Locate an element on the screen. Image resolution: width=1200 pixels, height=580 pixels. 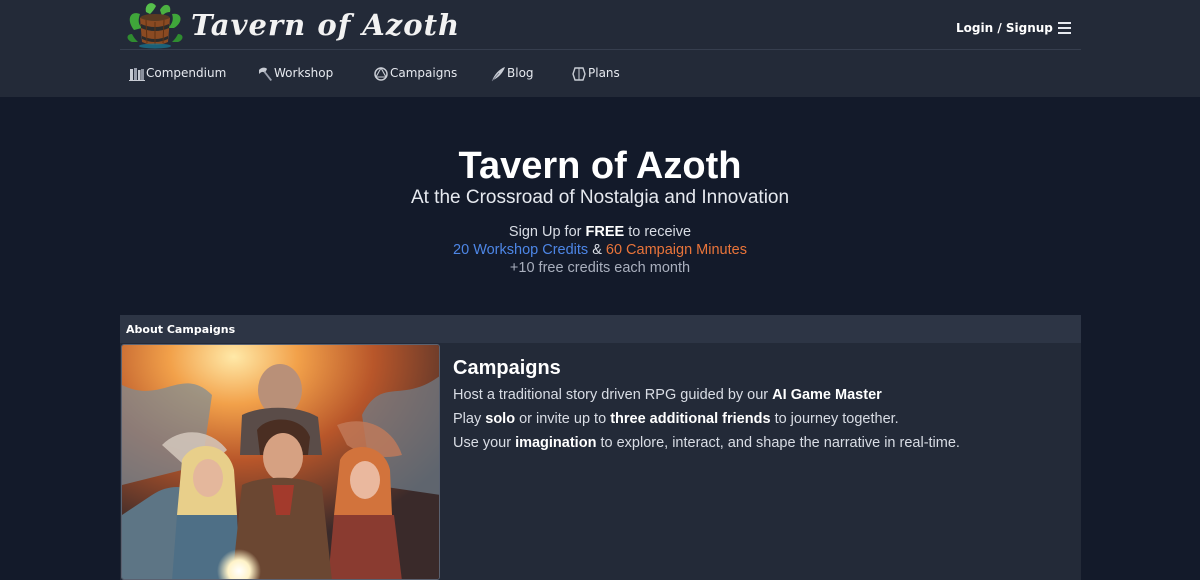
campaign-minutes-text: 60 Campaign Minutes is located at coordinates (676, 250).